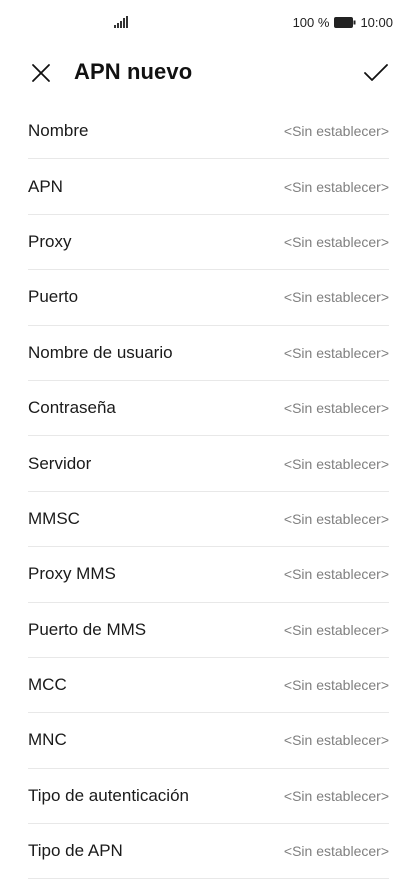 The height and width of the screenshot is (889, 416). What do you see at coordinates (208, 630) in the screenshot?
I see `field-row-puerto-de-mms: Puerto de MMS <Sin establecer>` at bounding box center [208, 630].